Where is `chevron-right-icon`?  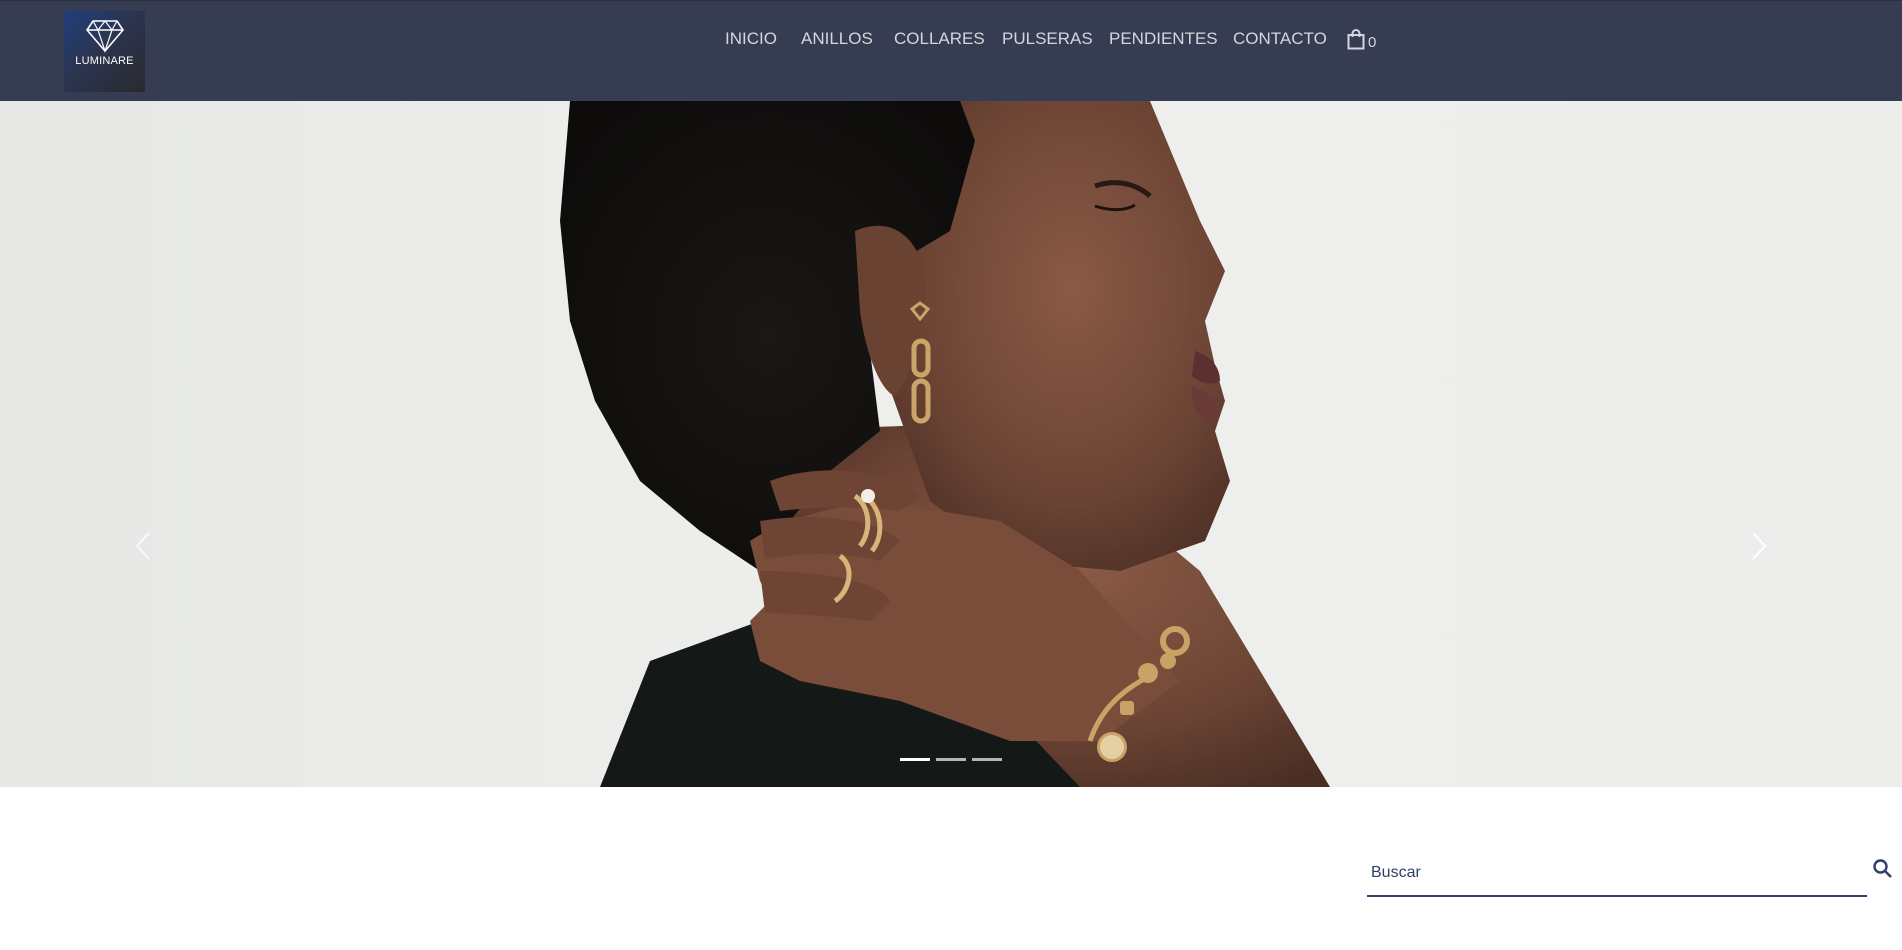 chevron-right-icon is located at coordinates (1759, 546).